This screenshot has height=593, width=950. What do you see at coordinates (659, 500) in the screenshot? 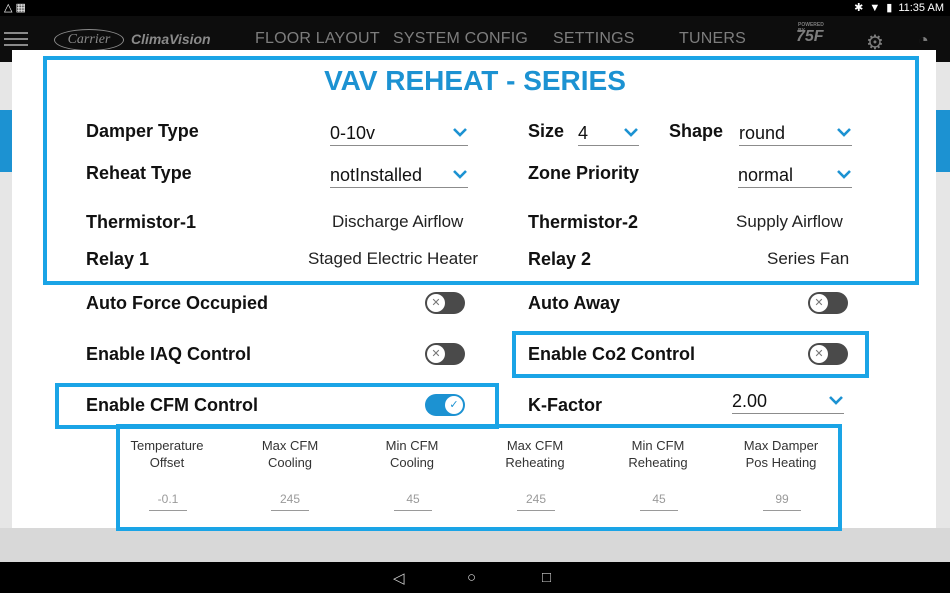
I see `min-cfm-reheating-input: 45` at bounding box center [659, 500].